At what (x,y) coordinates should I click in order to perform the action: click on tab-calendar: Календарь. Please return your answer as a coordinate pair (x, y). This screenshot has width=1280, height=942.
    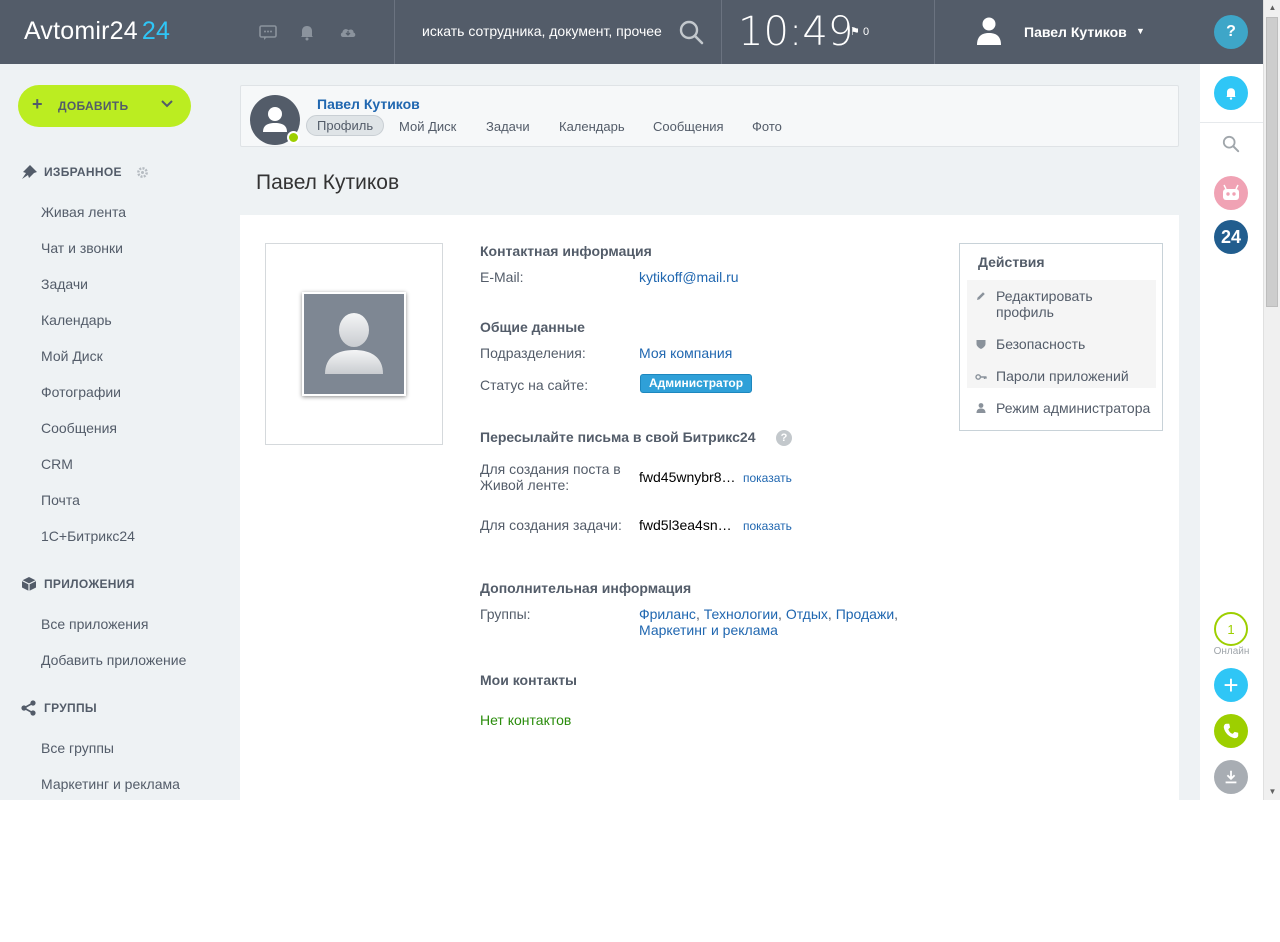
    Looking at the image, I should click on (592, 126).